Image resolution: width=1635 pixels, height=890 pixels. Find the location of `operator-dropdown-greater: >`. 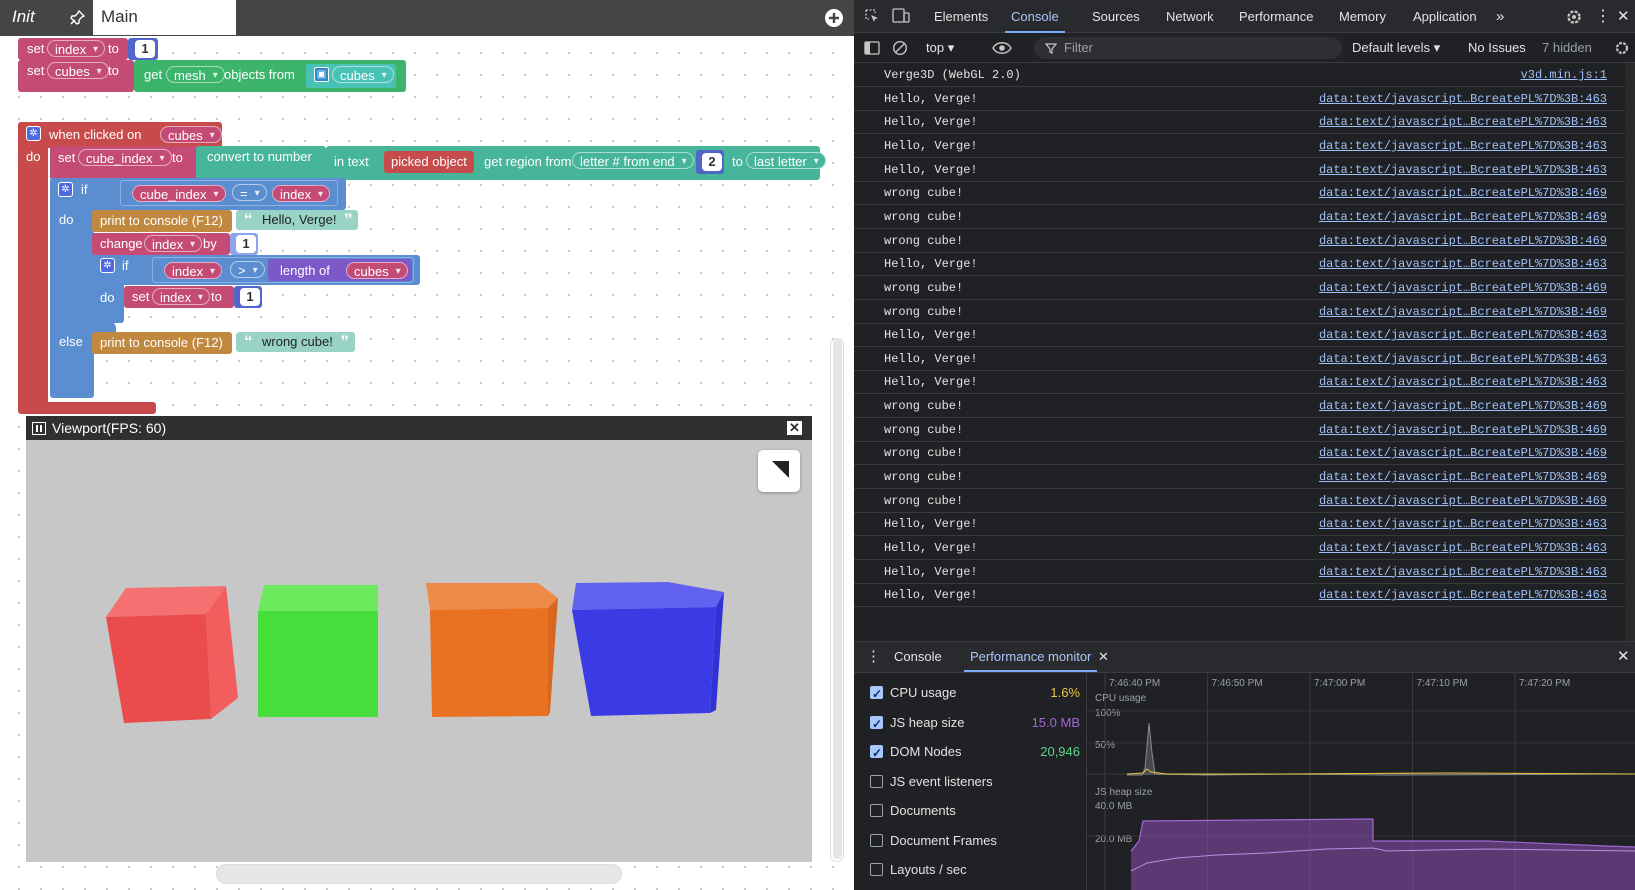

operator-dropdown-greater: > is located at coordinates (247, 270).